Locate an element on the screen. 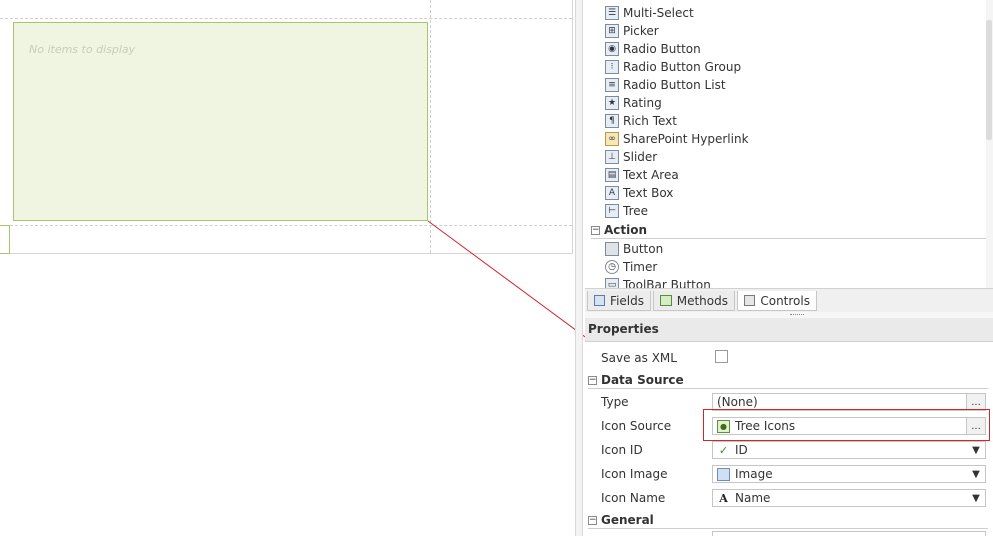 The height and width of the screenshot is (536, 993). toolbox-item-label: Text Area is located at coordinates (651, 175).